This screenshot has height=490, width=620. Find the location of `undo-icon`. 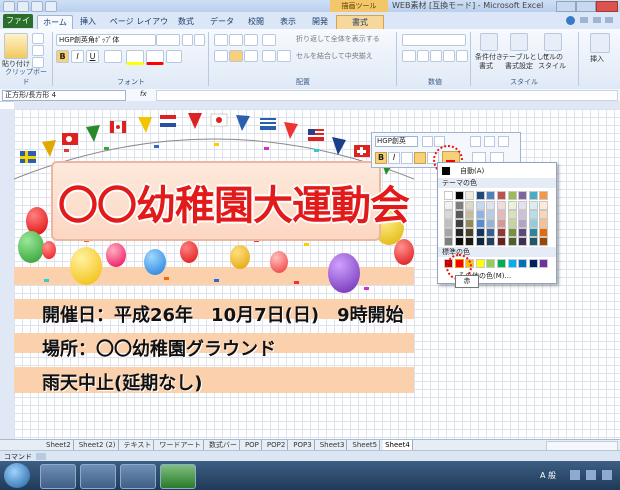

undo-icon is located at coordinates (37, 6).